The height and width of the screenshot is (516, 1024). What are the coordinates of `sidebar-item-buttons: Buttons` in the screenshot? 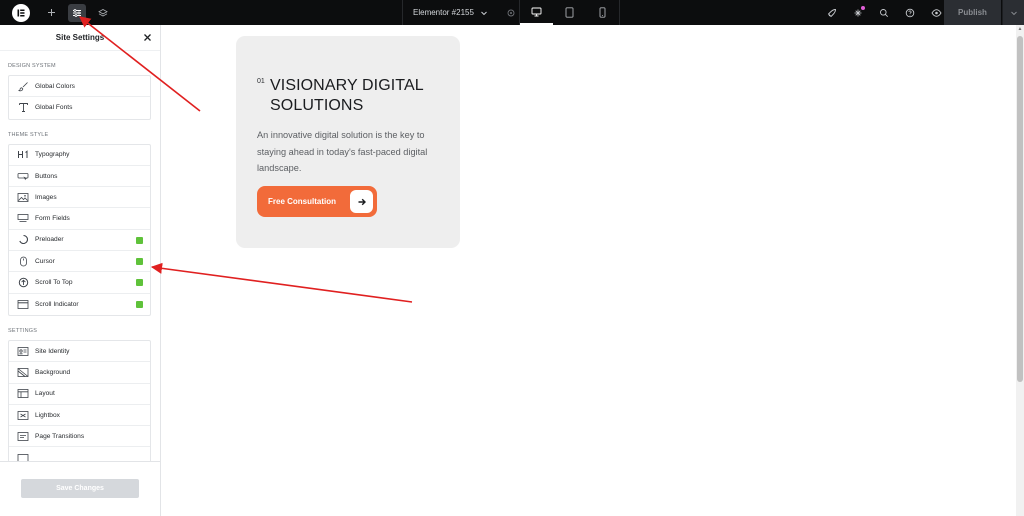 It's located at (79, 177).